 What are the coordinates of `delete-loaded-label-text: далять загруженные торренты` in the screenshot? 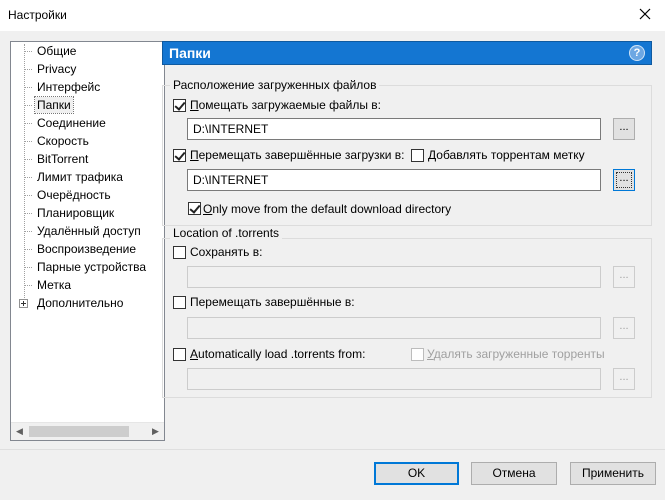 It's located at (519, 354).